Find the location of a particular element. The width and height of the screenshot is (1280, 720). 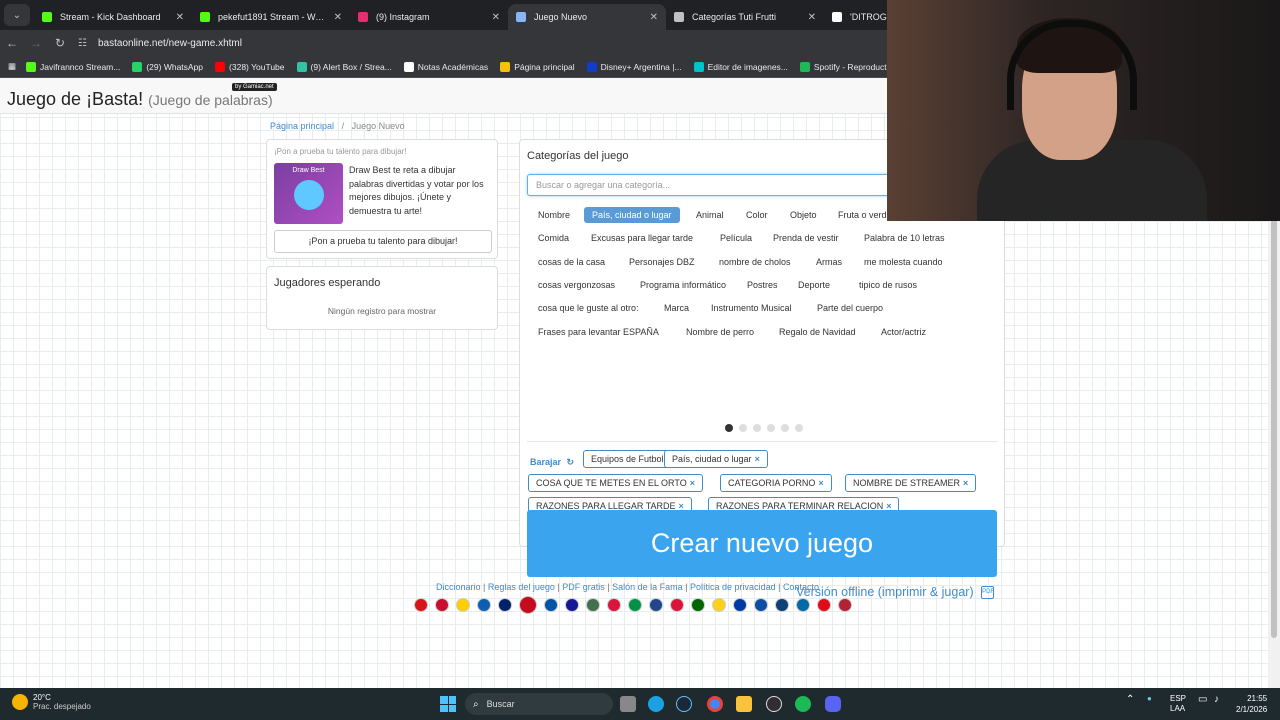

category-option: Prenda de vestir is located at coordinates (806, 238).